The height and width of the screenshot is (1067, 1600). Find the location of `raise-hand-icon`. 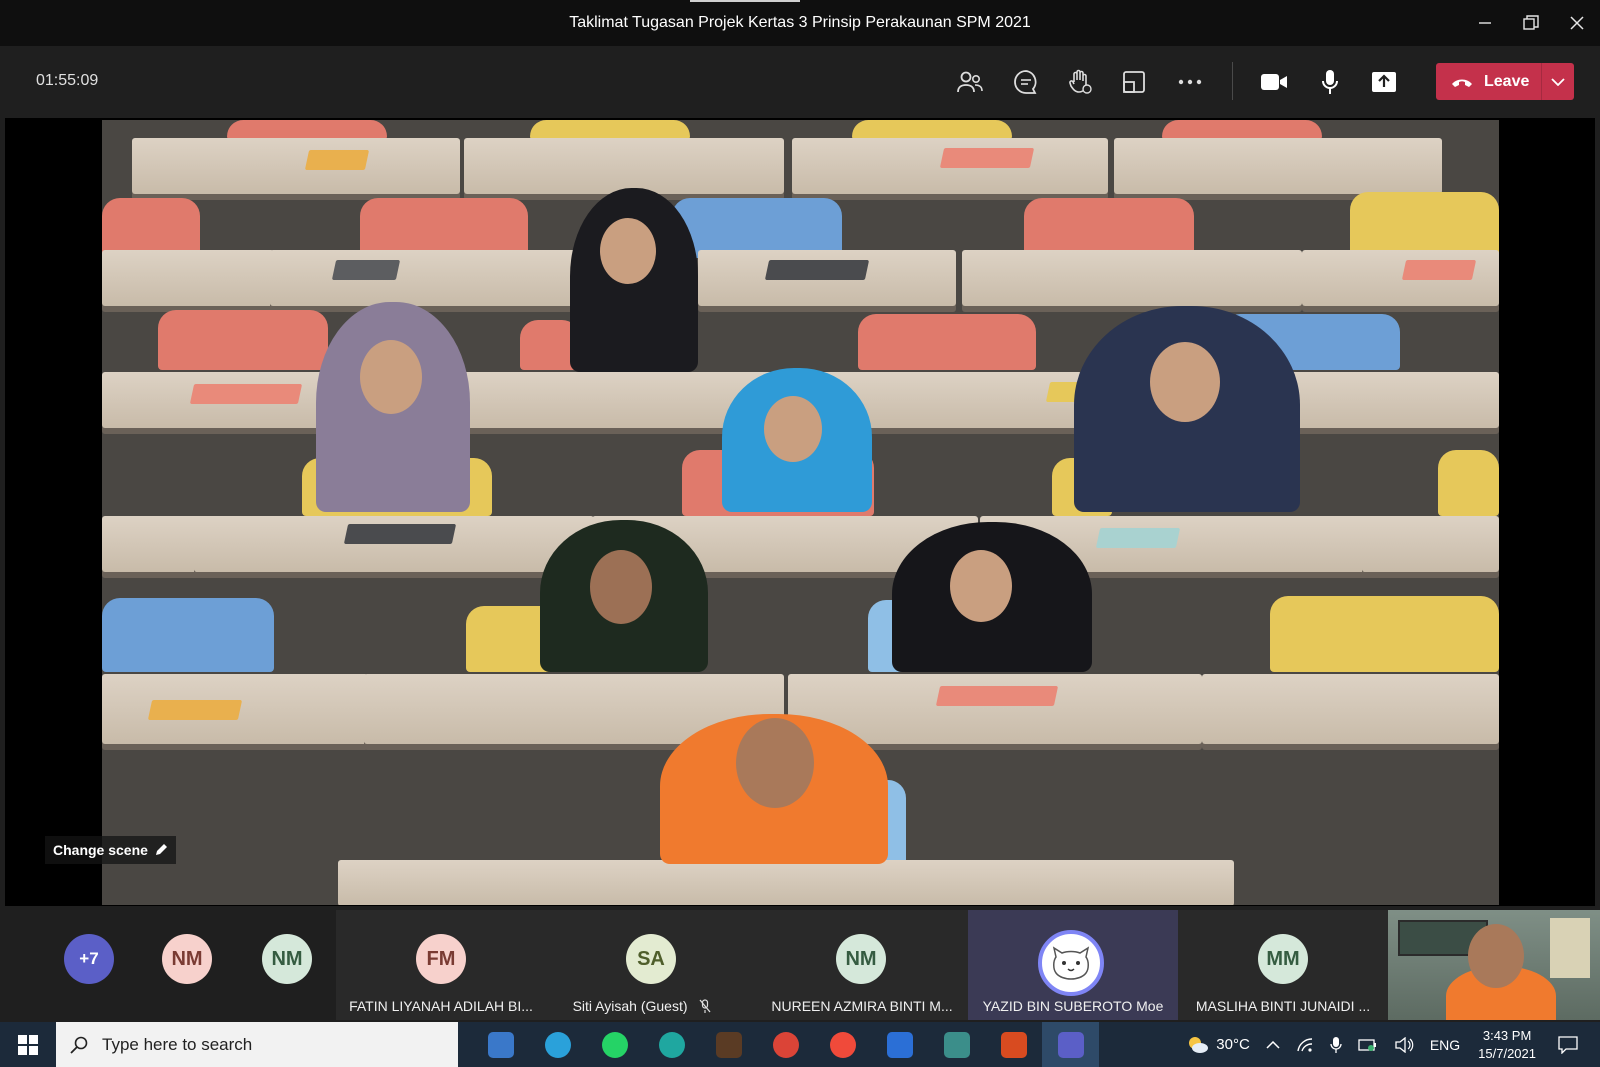

raise-hand-icon is located at coordinates (1080, 82).